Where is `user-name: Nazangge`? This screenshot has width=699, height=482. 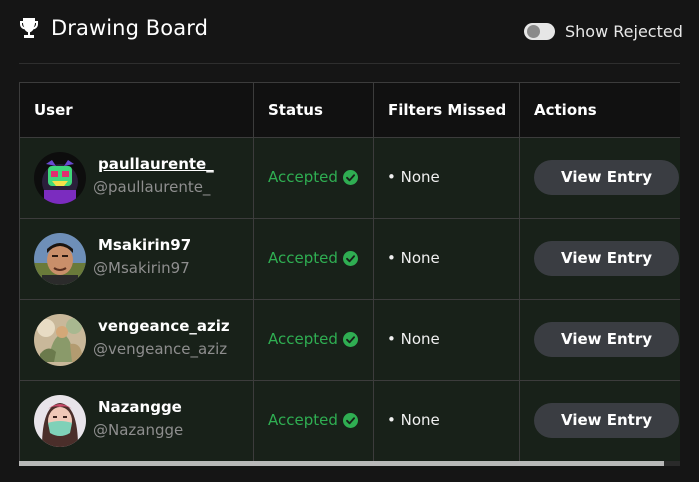
user-name: Nazangge is located at coordinates (140, 407).